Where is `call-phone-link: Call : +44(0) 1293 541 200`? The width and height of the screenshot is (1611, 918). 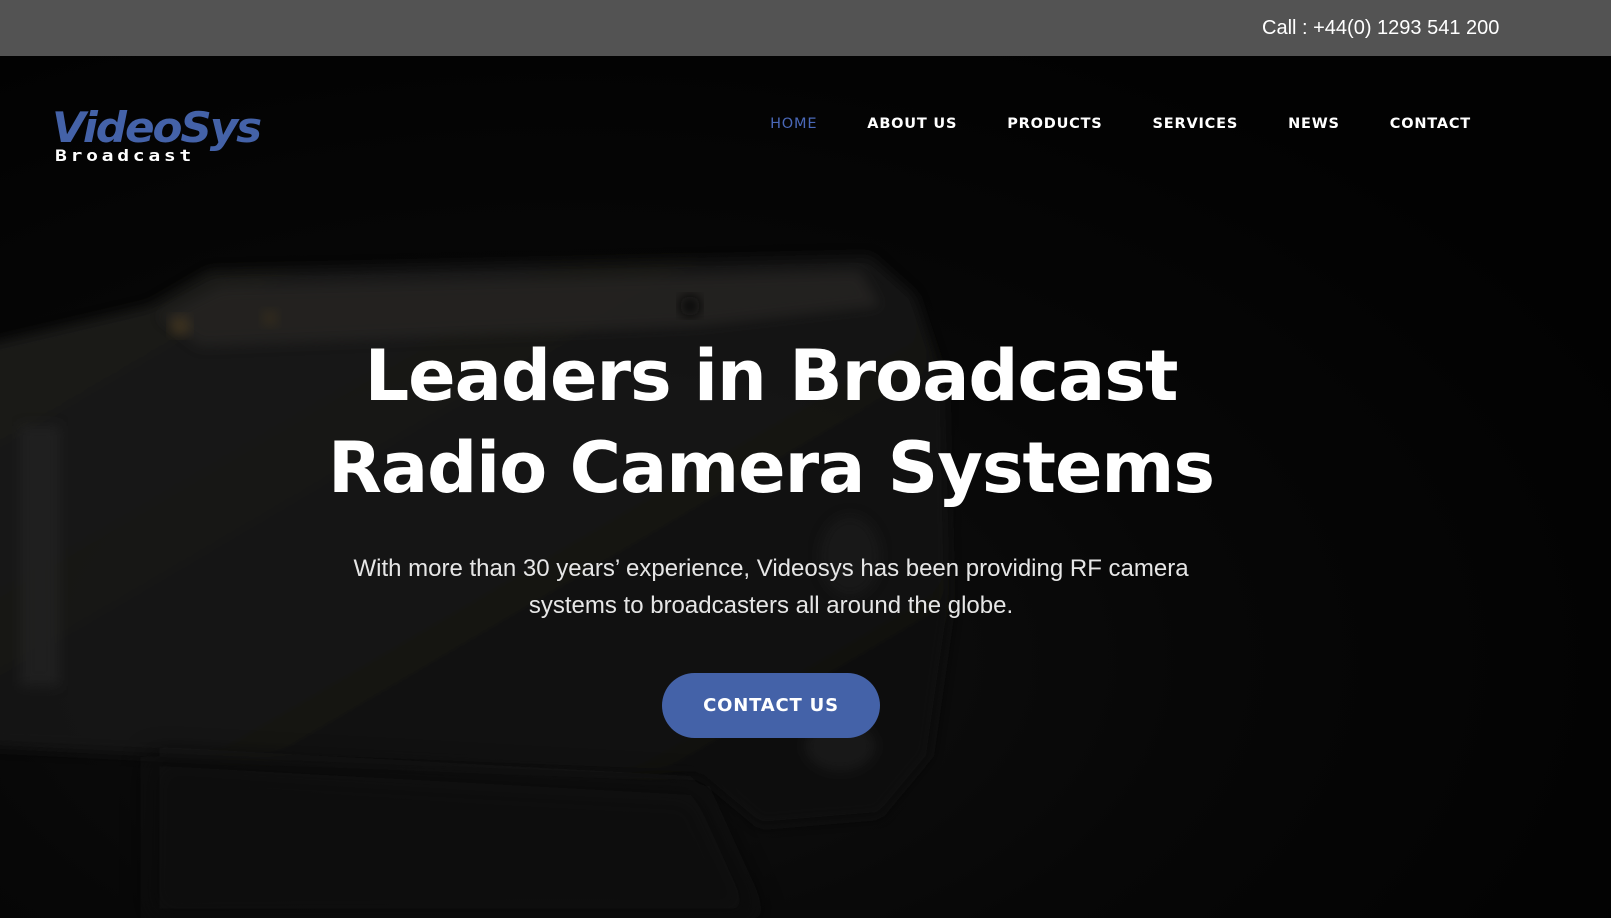 call-phone-link: Call : +44(0) 1293 541 200 is located at coordinates (1380, 28).